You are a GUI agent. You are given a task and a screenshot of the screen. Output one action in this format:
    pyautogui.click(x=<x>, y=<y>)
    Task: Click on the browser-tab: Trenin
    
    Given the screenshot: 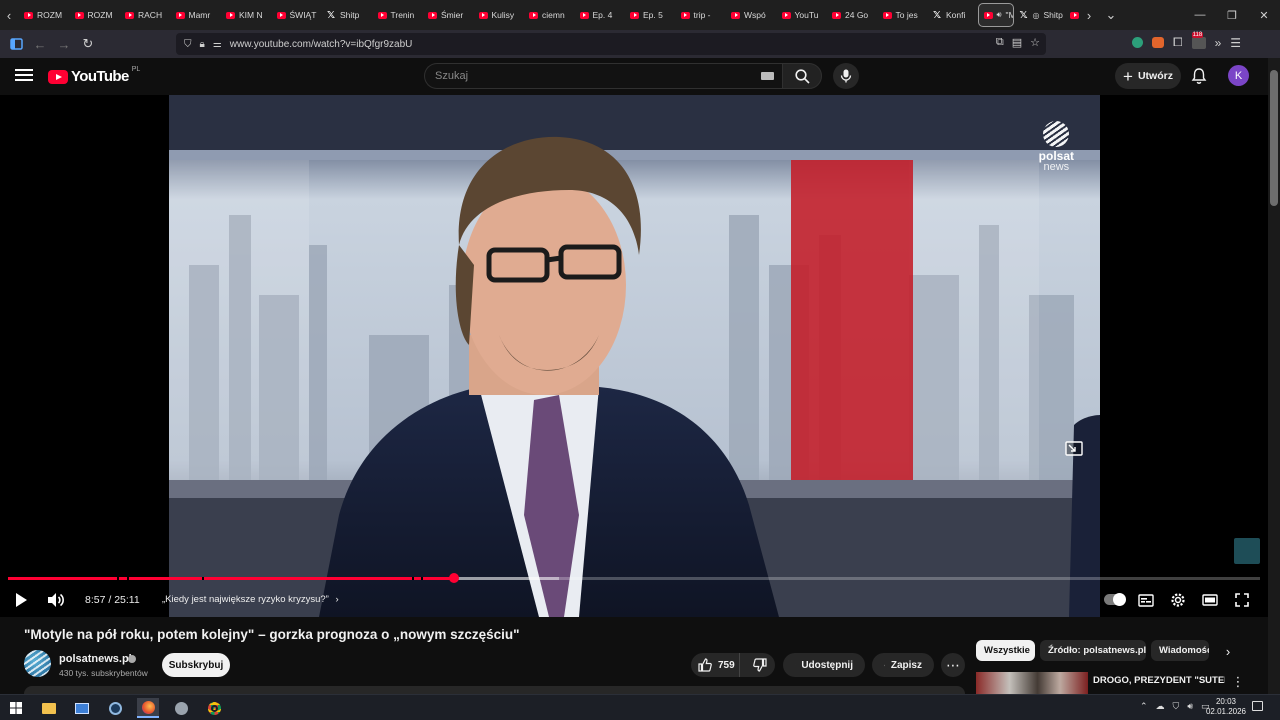 What is the action you would take?
    pyautogui.click(x=397, y=15)
    